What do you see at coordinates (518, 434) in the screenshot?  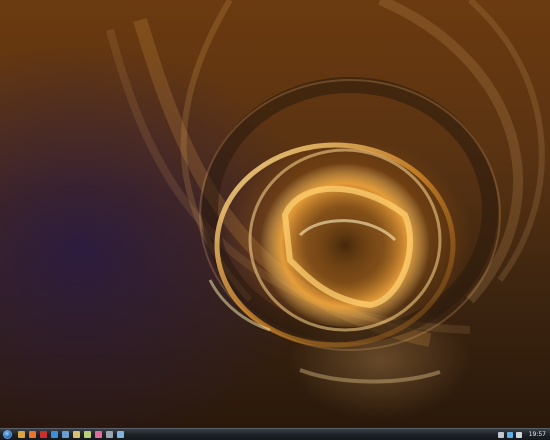 I see `volume-icon` at bounding box center [518, 434].